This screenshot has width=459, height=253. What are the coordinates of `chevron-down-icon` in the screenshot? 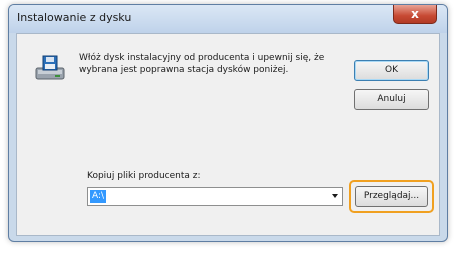 It's located at (335, 196).